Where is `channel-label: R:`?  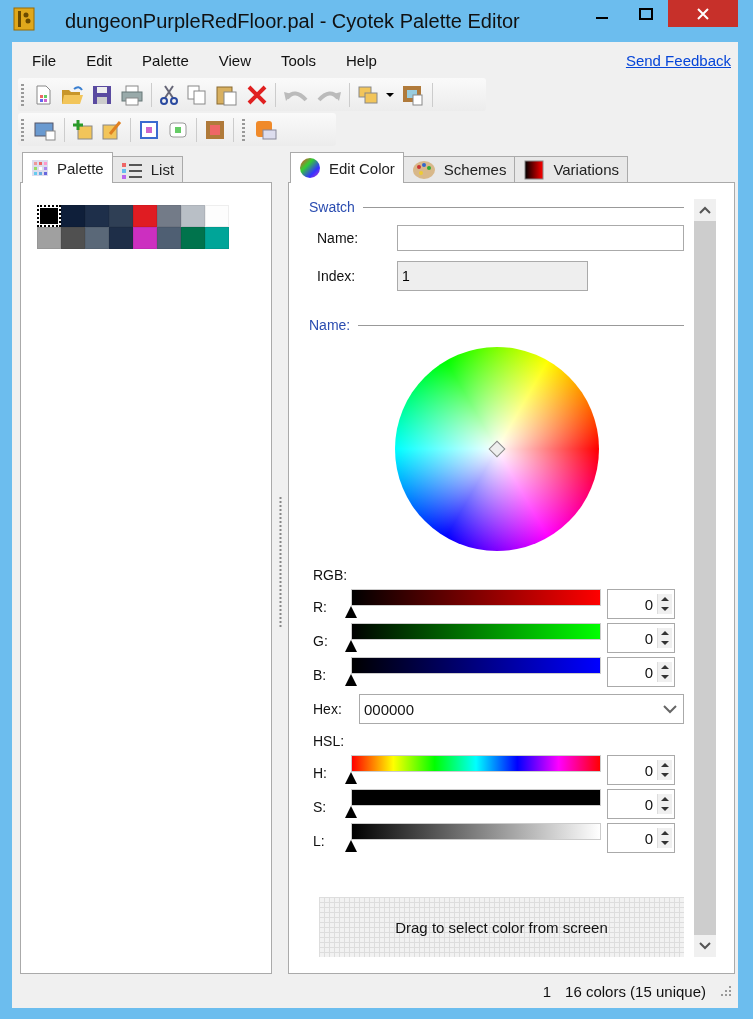
channel-label: R: is located at coordinates (320, 607).